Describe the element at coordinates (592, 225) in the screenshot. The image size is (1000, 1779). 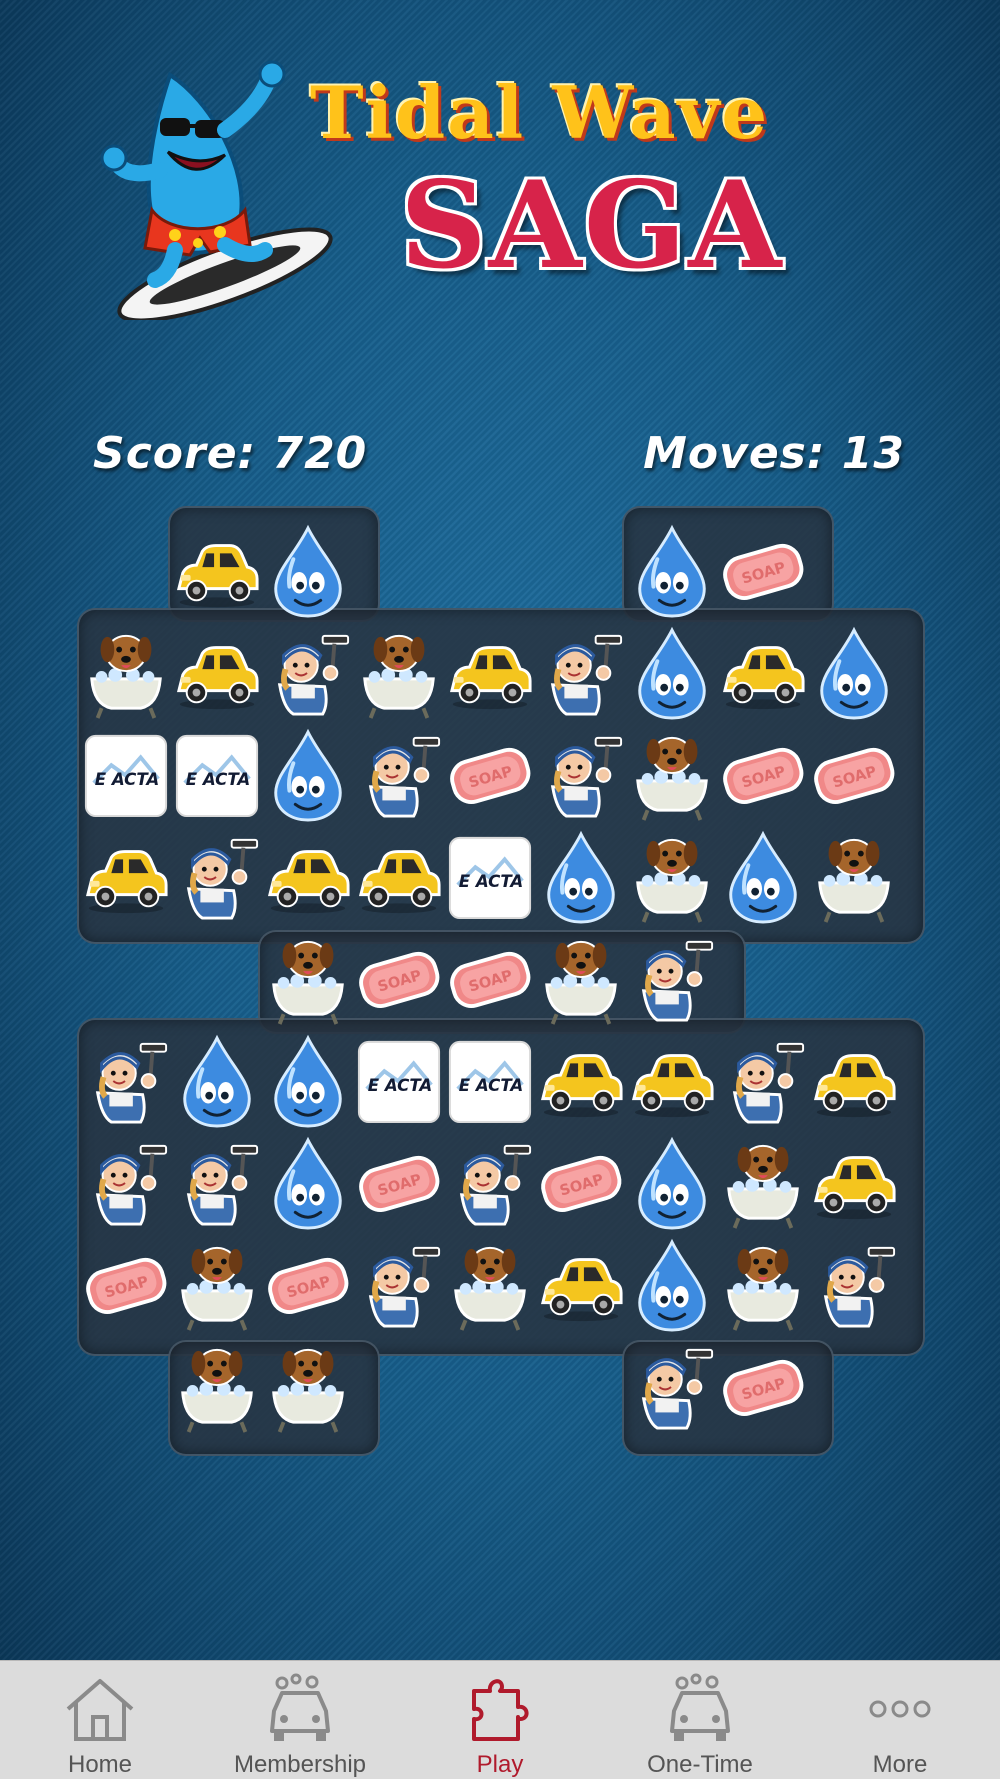
I see `title-line-2: SAGA` at that location.